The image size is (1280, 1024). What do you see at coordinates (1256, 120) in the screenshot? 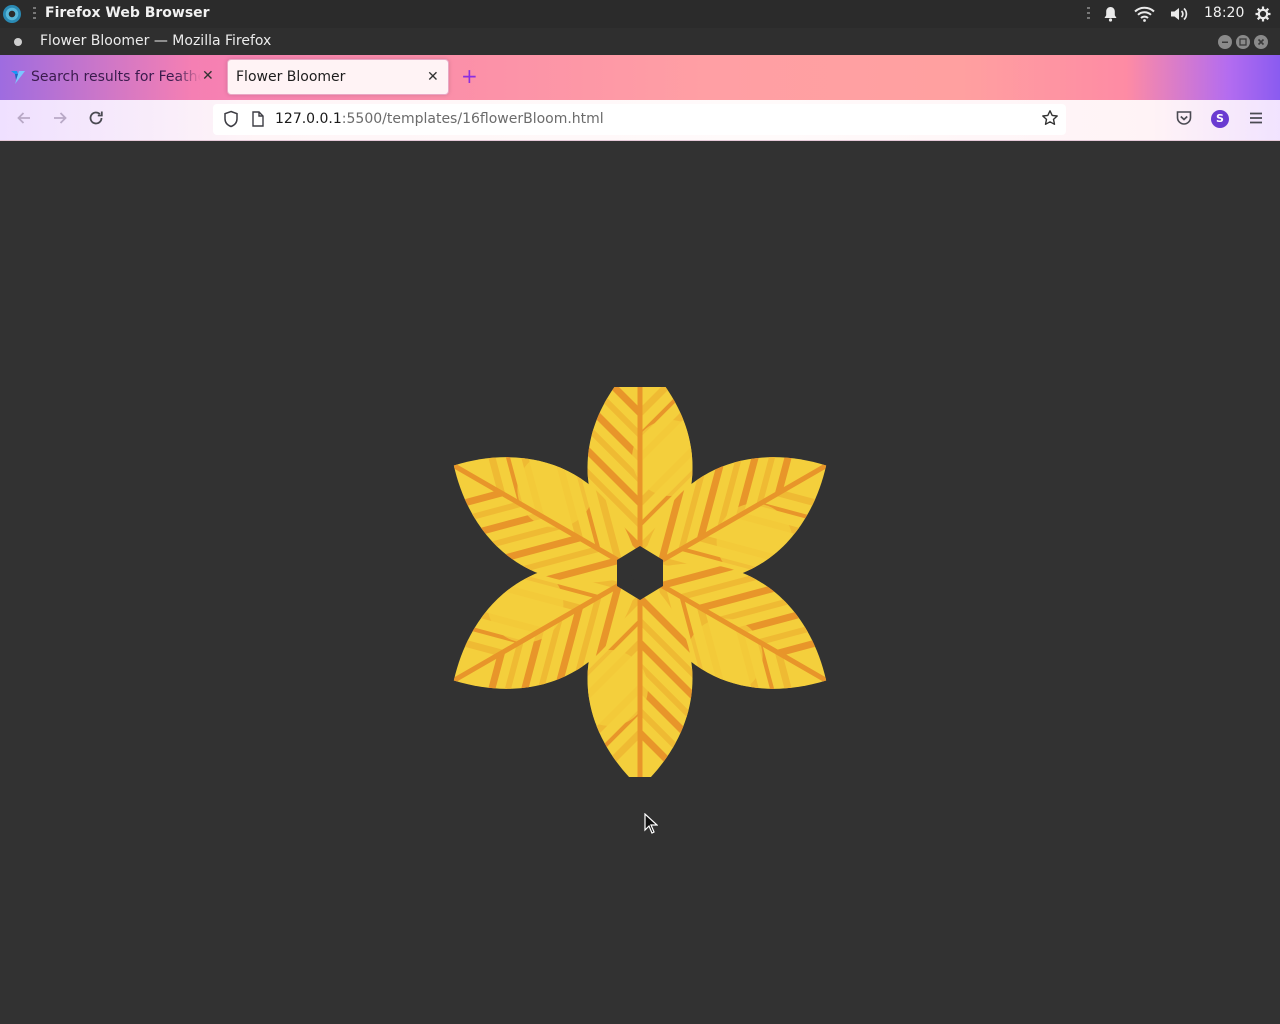
I see `hamburger-menu-icon` at bounding box center [1256, 120].